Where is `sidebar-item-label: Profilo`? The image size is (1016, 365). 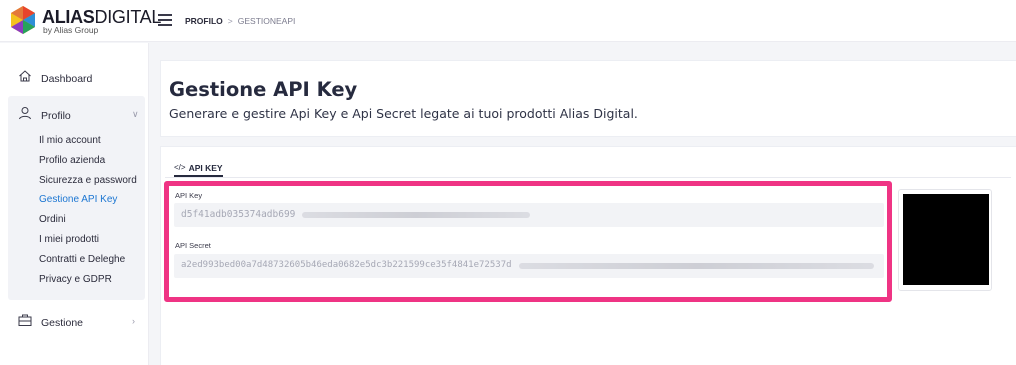
sidebar-item-label: Profilo is located at coordinates (56, 116).